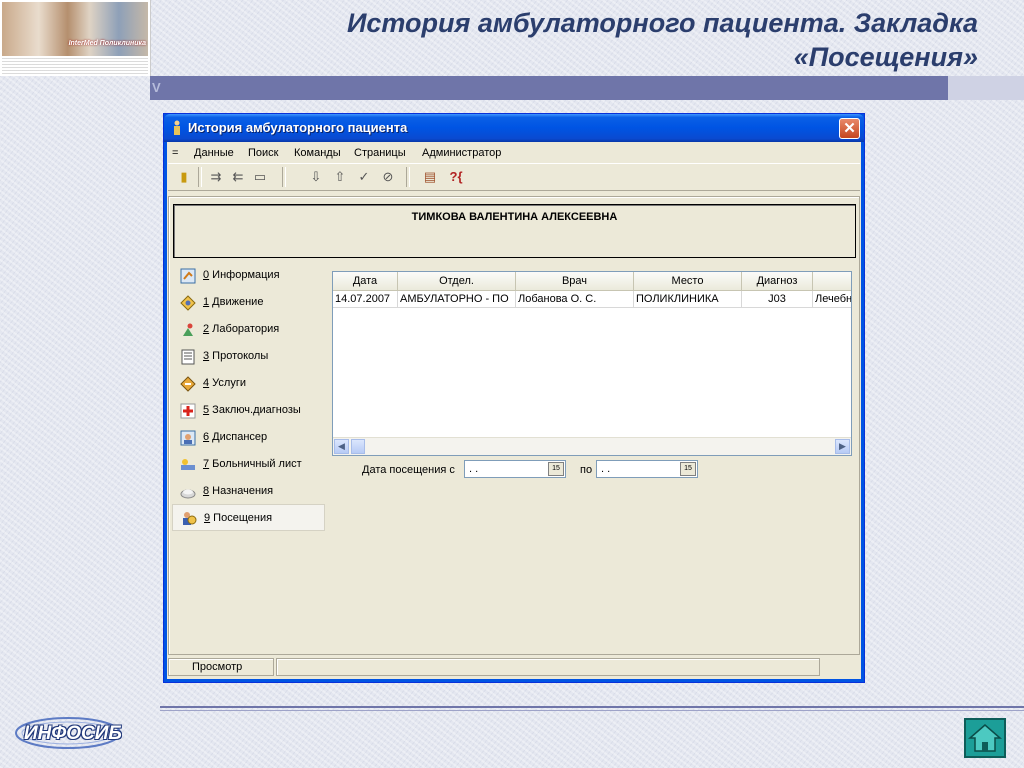 This screenshot has height=768, width=1024. I want to click on date-to-value: . ., so click(606, 469).